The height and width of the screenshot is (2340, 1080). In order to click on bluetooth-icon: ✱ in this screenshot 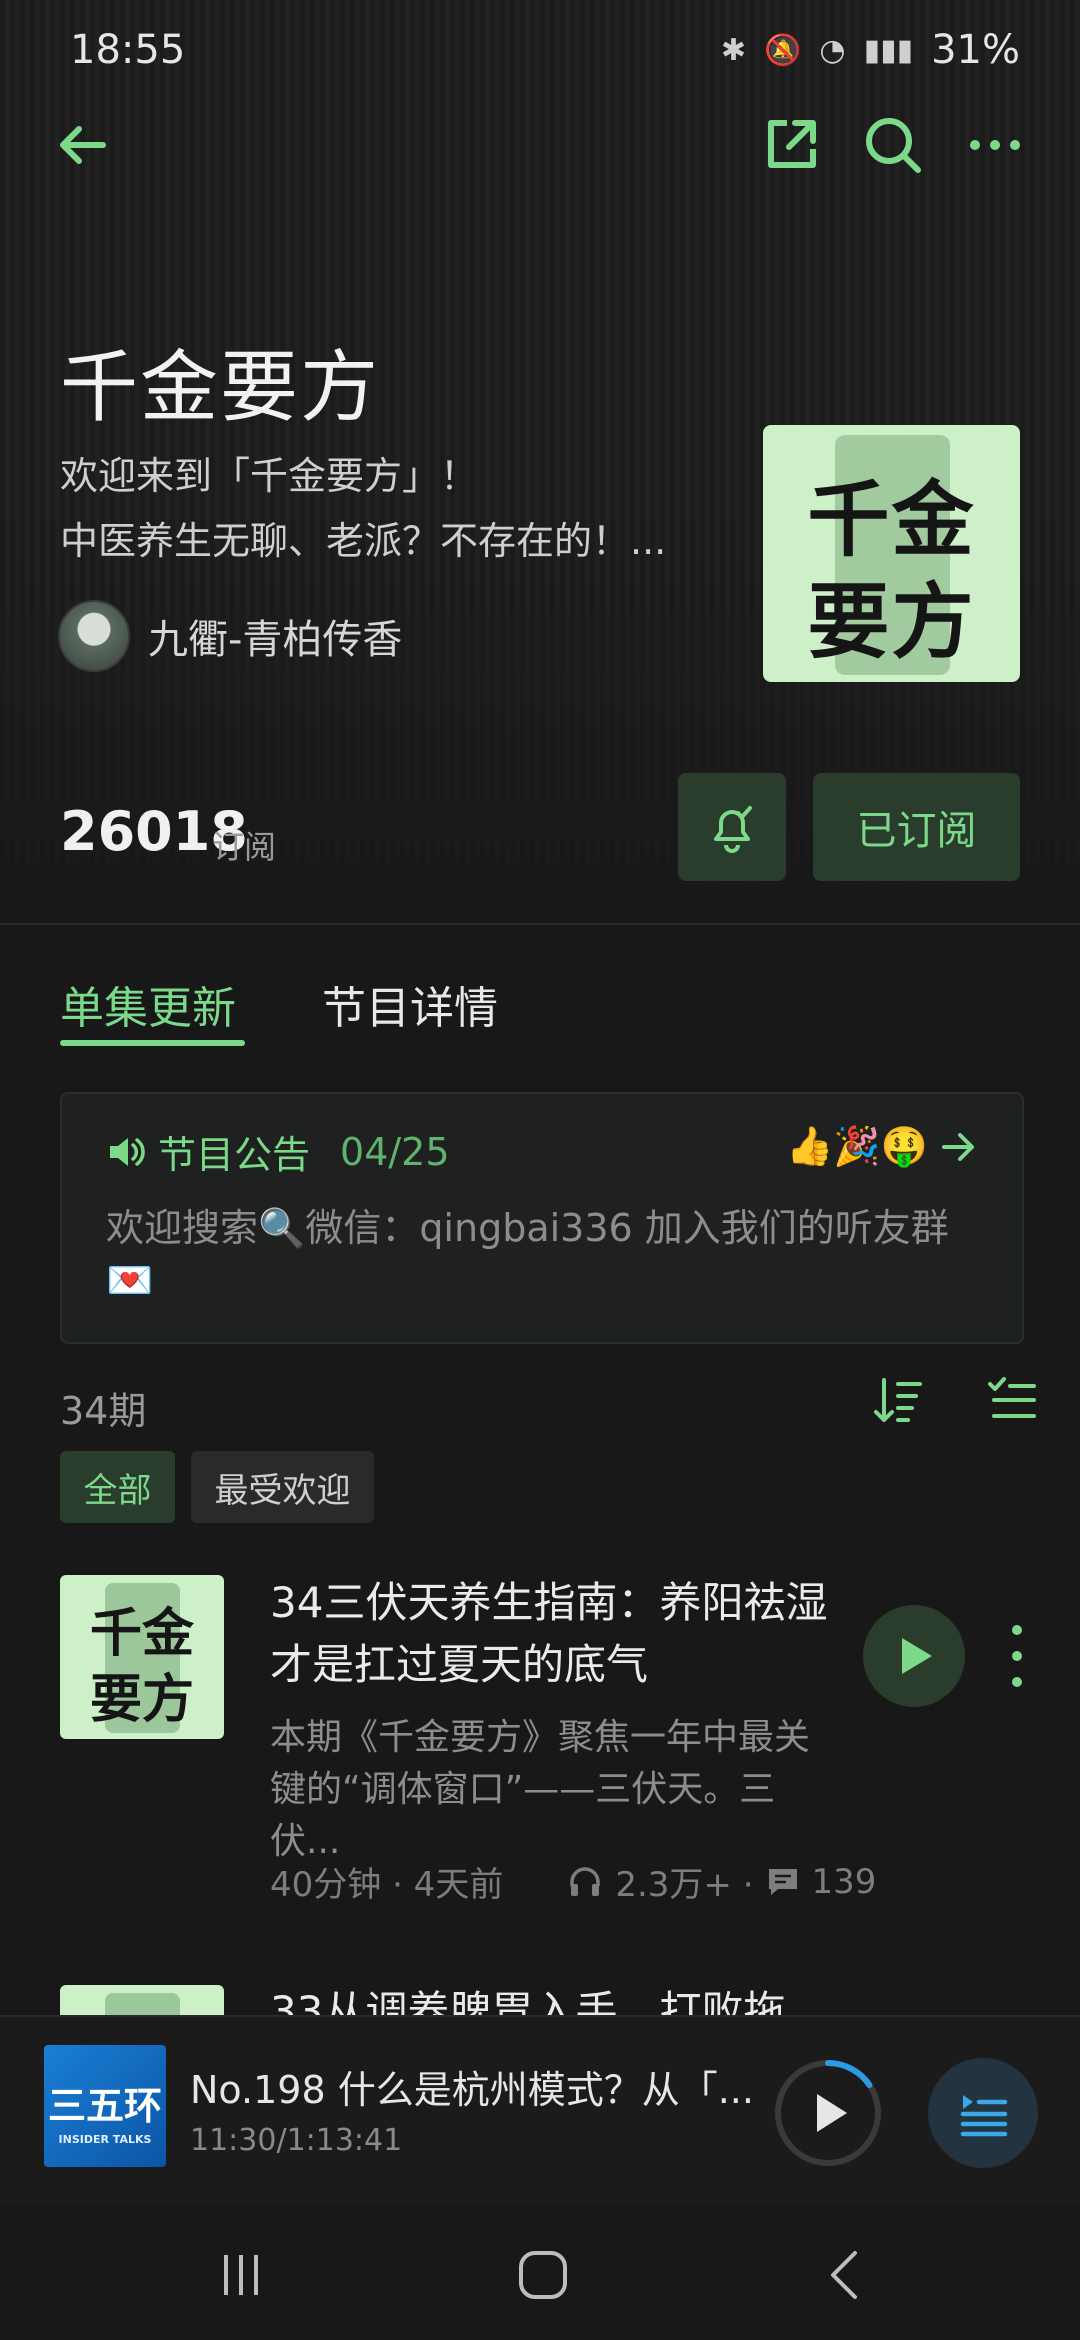, I will do `click(733, 50)`.